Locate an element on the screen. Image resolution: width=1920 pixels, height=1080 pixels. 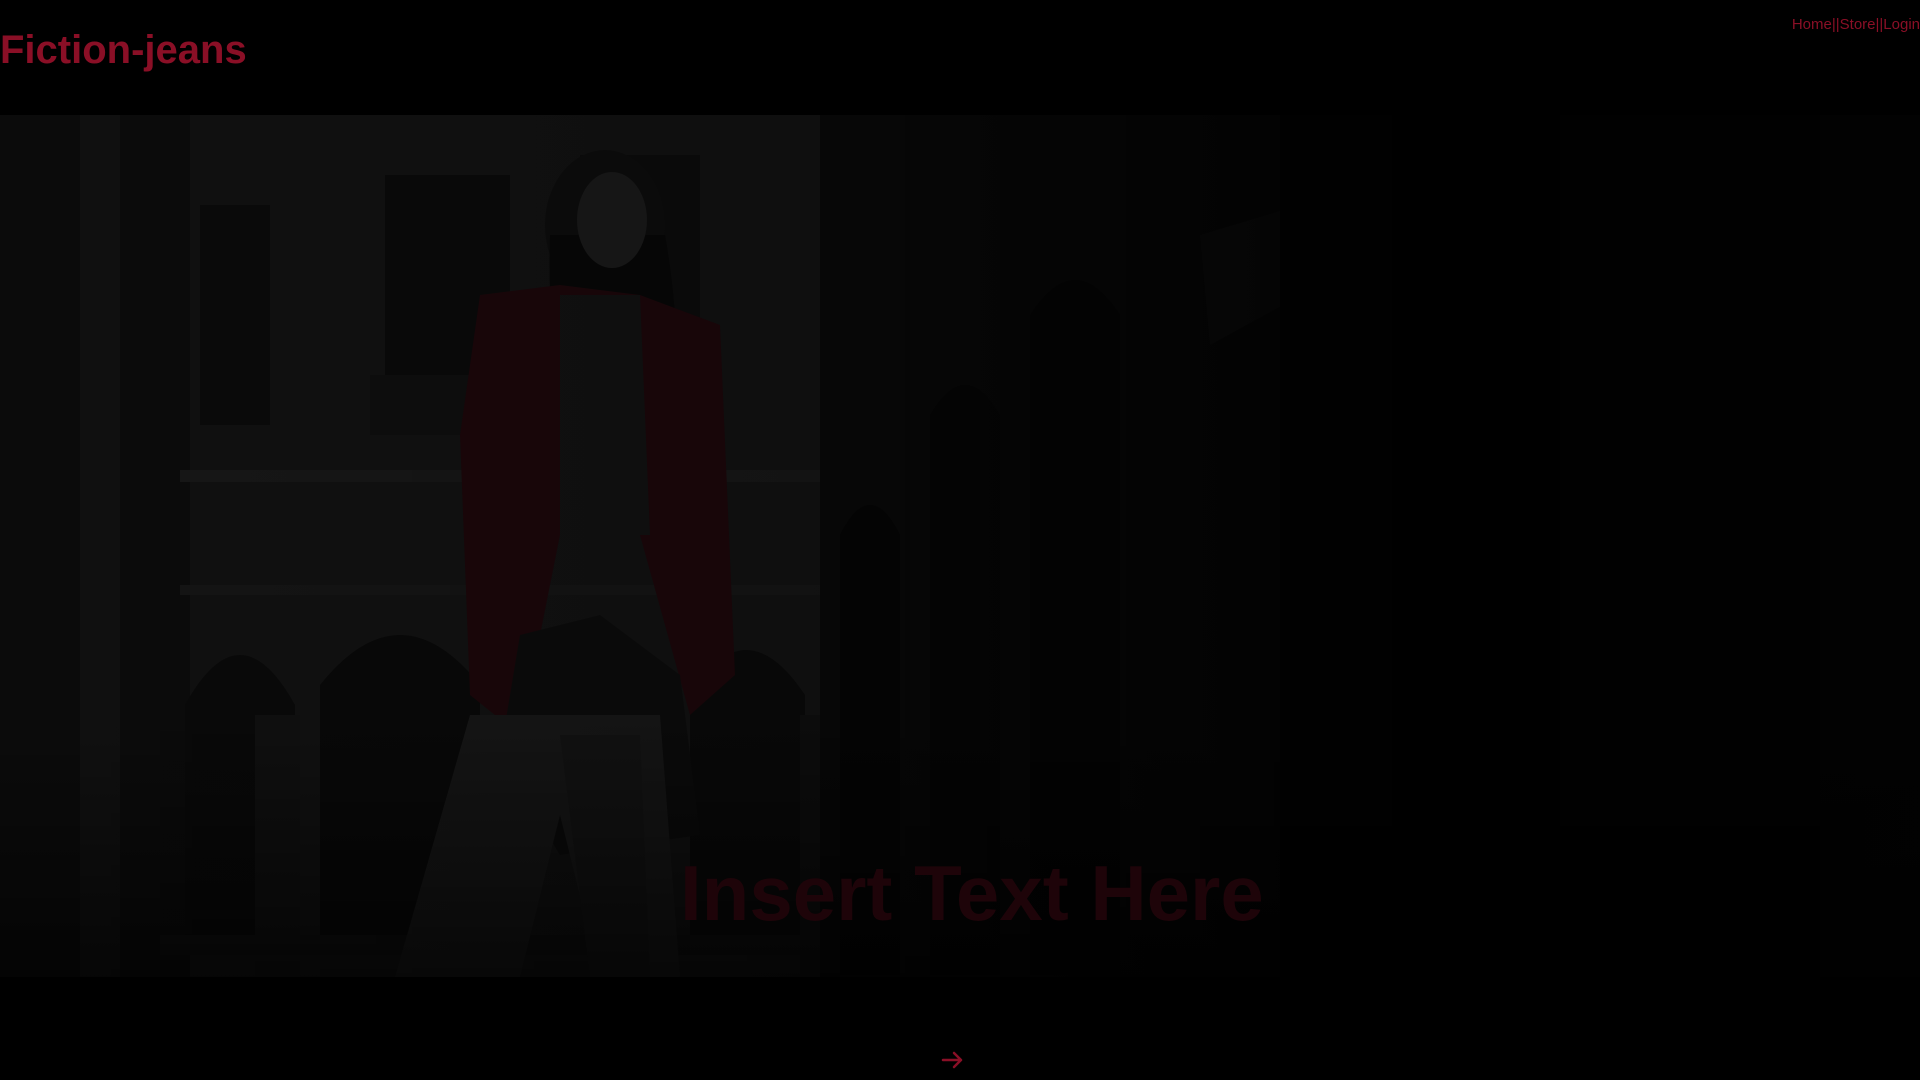
top-nav: Home||Store||Login is located at coordinates (1856, 25).